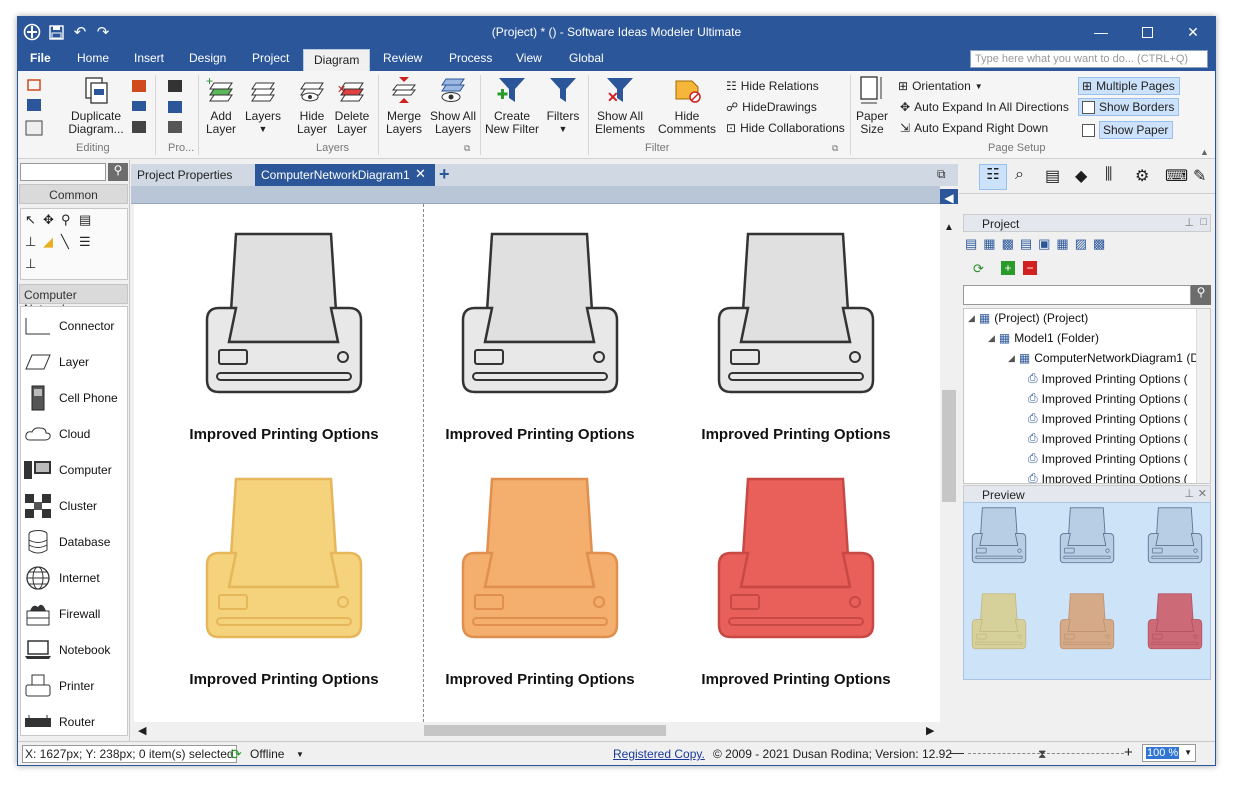 The image size is (1237, 787). Describe the element at coordinates (930, 730) in the screenshot. I see `scroll-right-icon: ▶` at that location.